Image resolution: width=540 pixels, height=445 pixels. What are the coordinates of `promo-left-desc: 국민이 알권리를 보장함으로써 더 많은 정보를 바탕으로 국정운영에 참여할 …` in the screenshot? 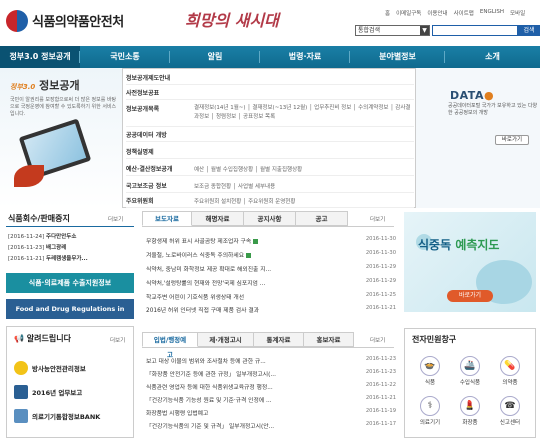 It's located at (63, 107).